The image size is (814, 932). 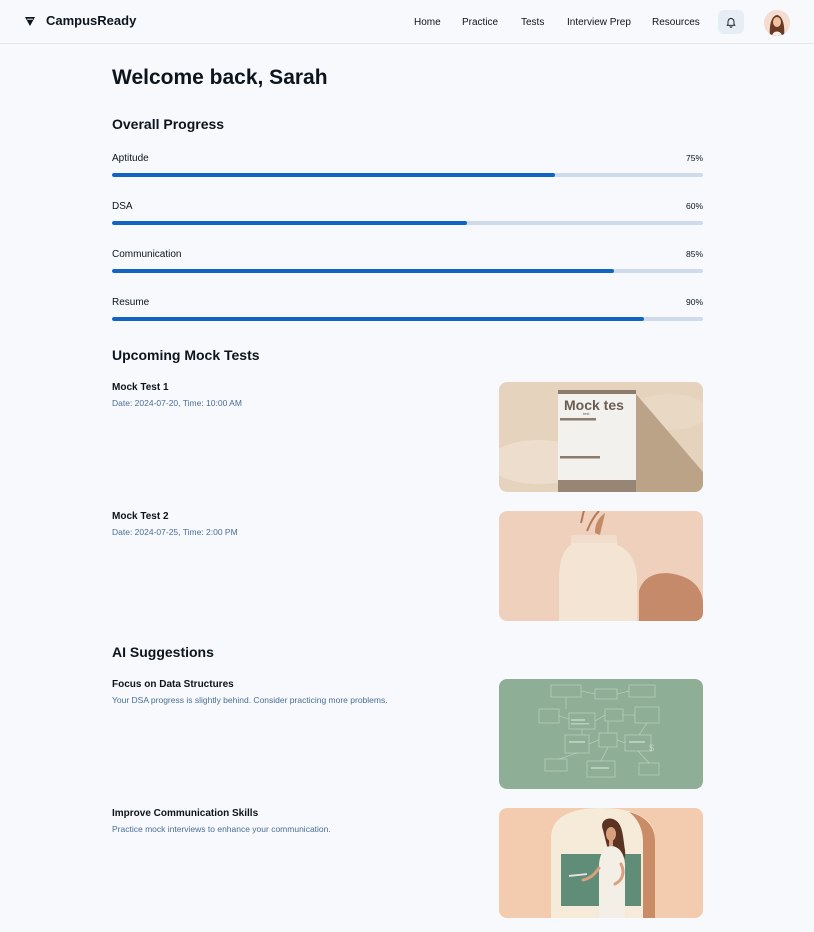 I want to click on nav-interview-prep: Interview Prep, so click(x=599, y=22).